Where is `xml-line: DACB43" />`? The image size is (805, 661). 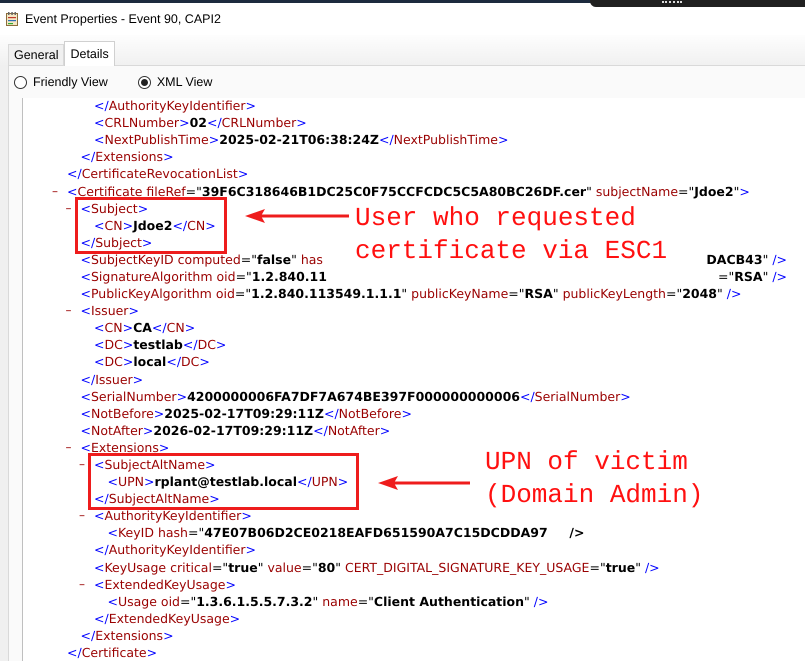 xml-line: DACB43" /> is located at coordinates (746, 259).